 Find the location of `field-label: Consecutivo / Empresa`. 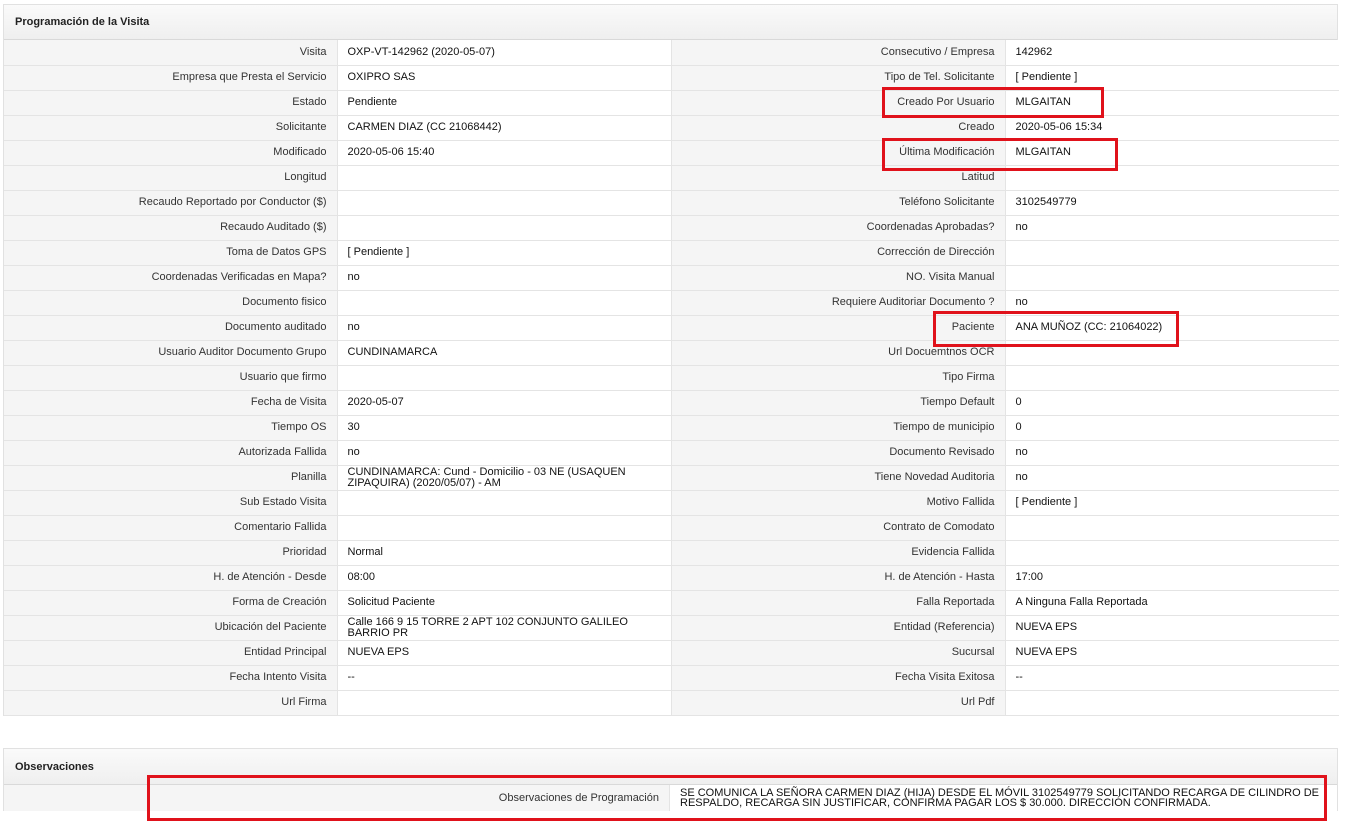

field-label: Consecutivo / Empresa is located at coordinates (838, 53).